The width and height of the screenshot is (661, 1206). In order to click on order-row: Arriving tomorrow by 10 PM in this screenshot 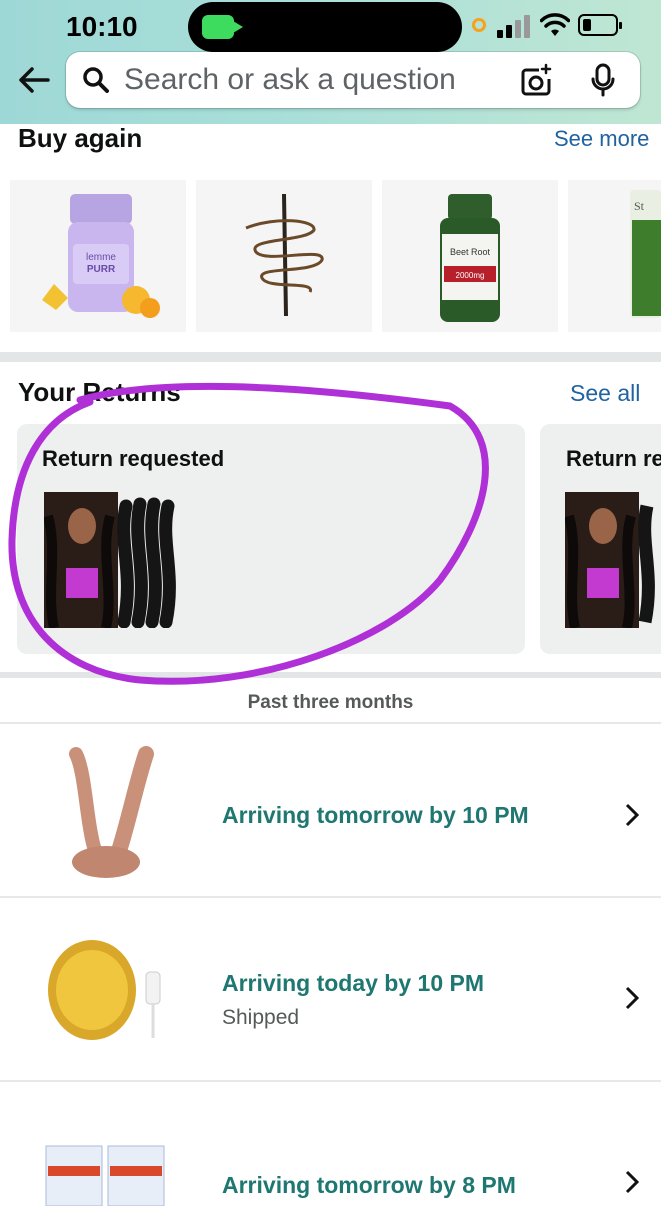, I will do `click(330, 810)`.